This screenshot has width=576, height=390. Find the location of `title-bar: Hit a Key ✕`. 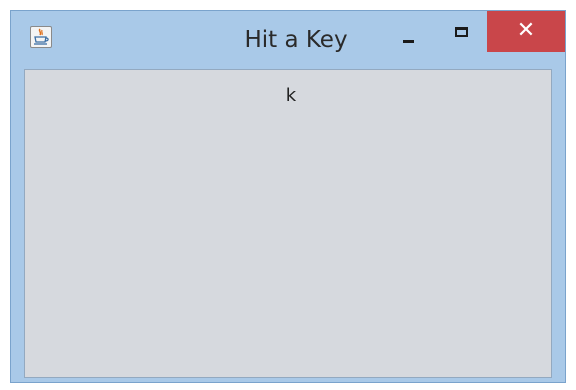

title-bar: Hit a Key ✕ is located at coordinates (288, 40).